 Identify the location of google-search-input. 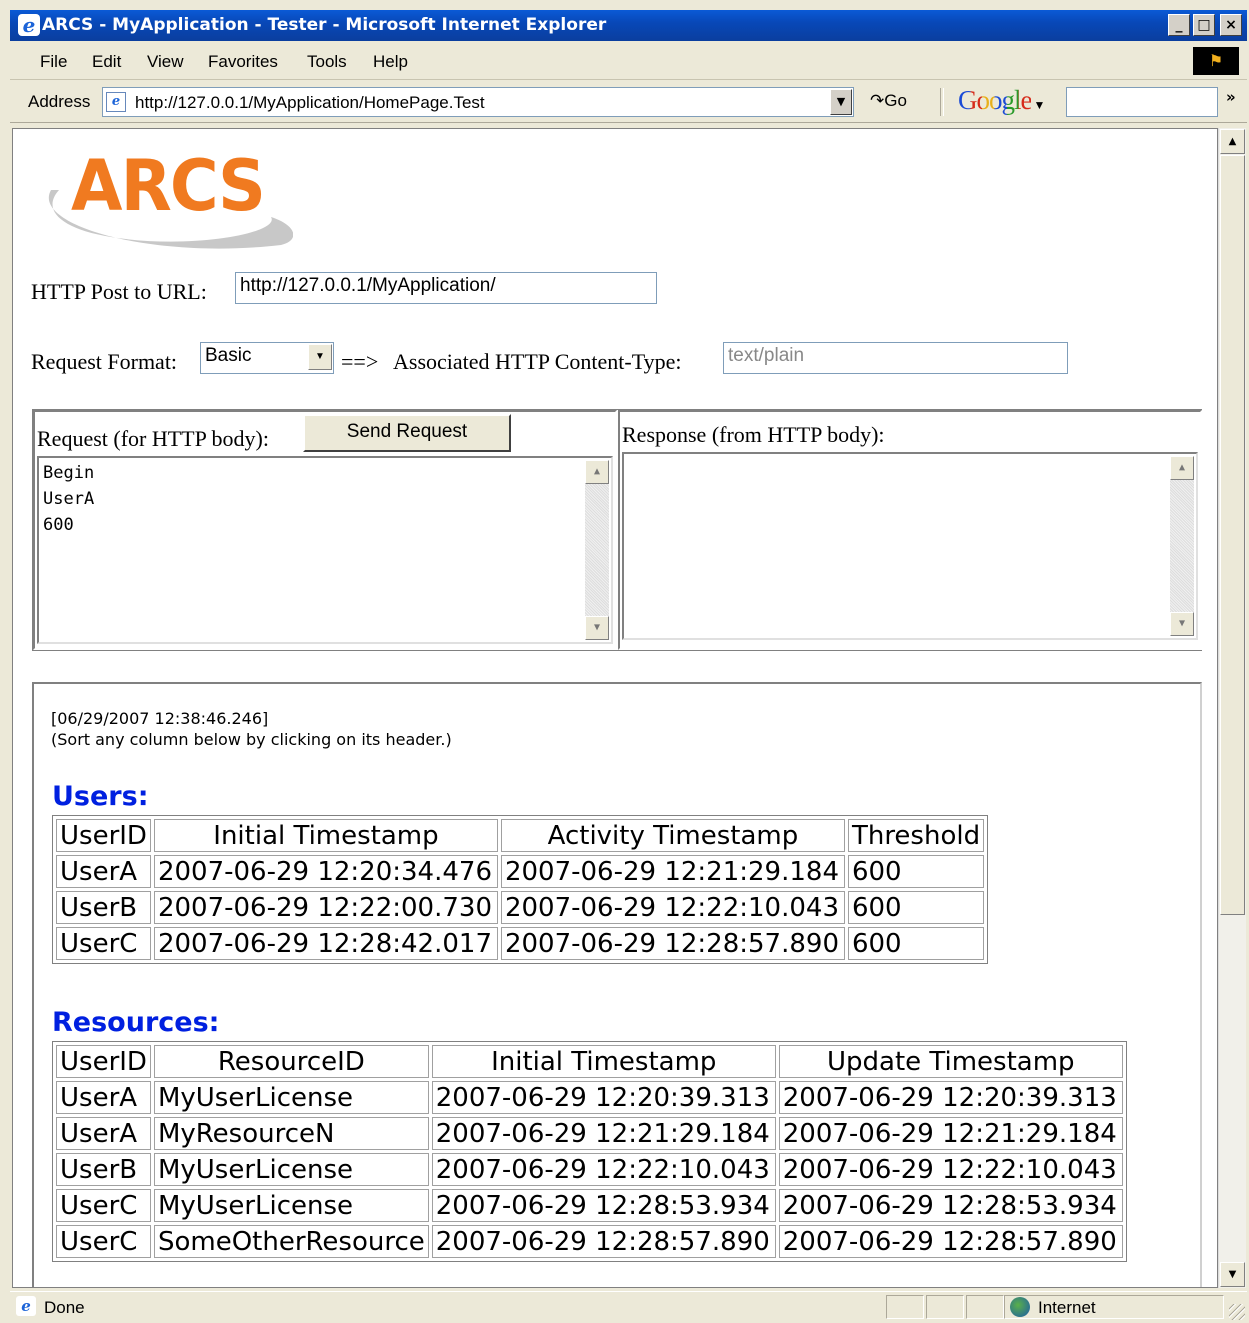
(1142, 102).